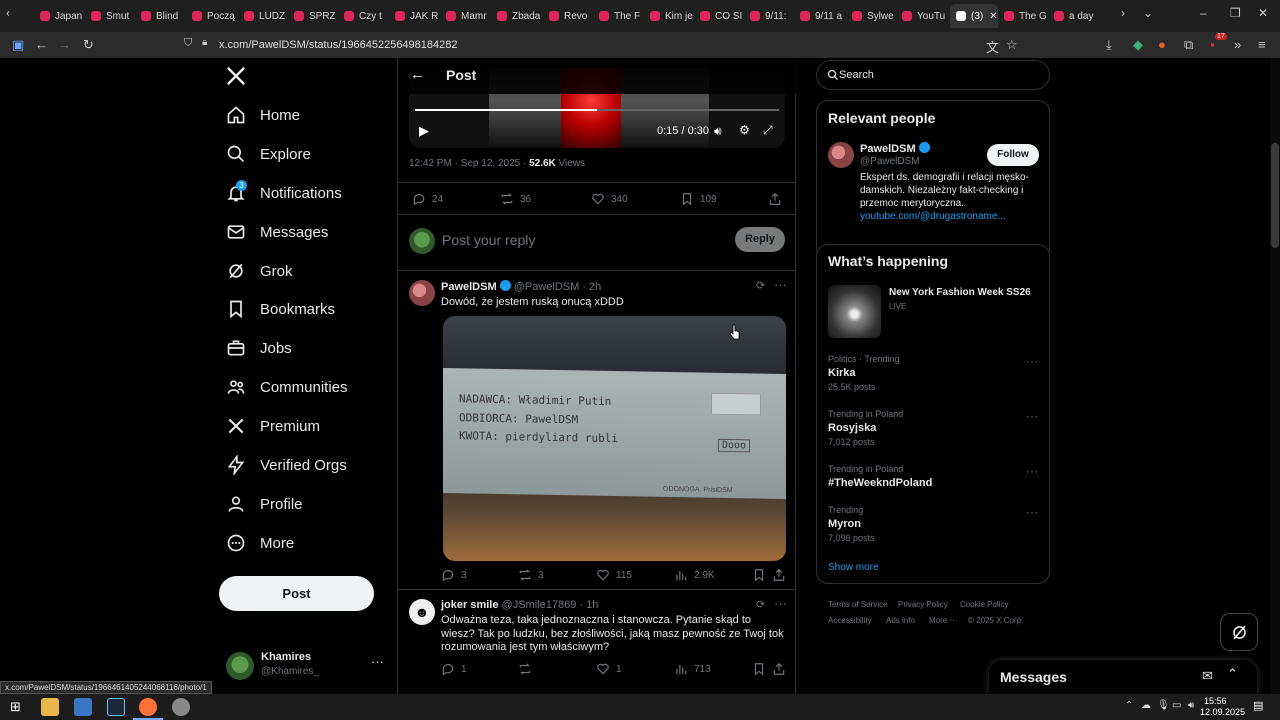 The image size is (1280, 720). I want to click on x-logo-icon, so click(236, 76).